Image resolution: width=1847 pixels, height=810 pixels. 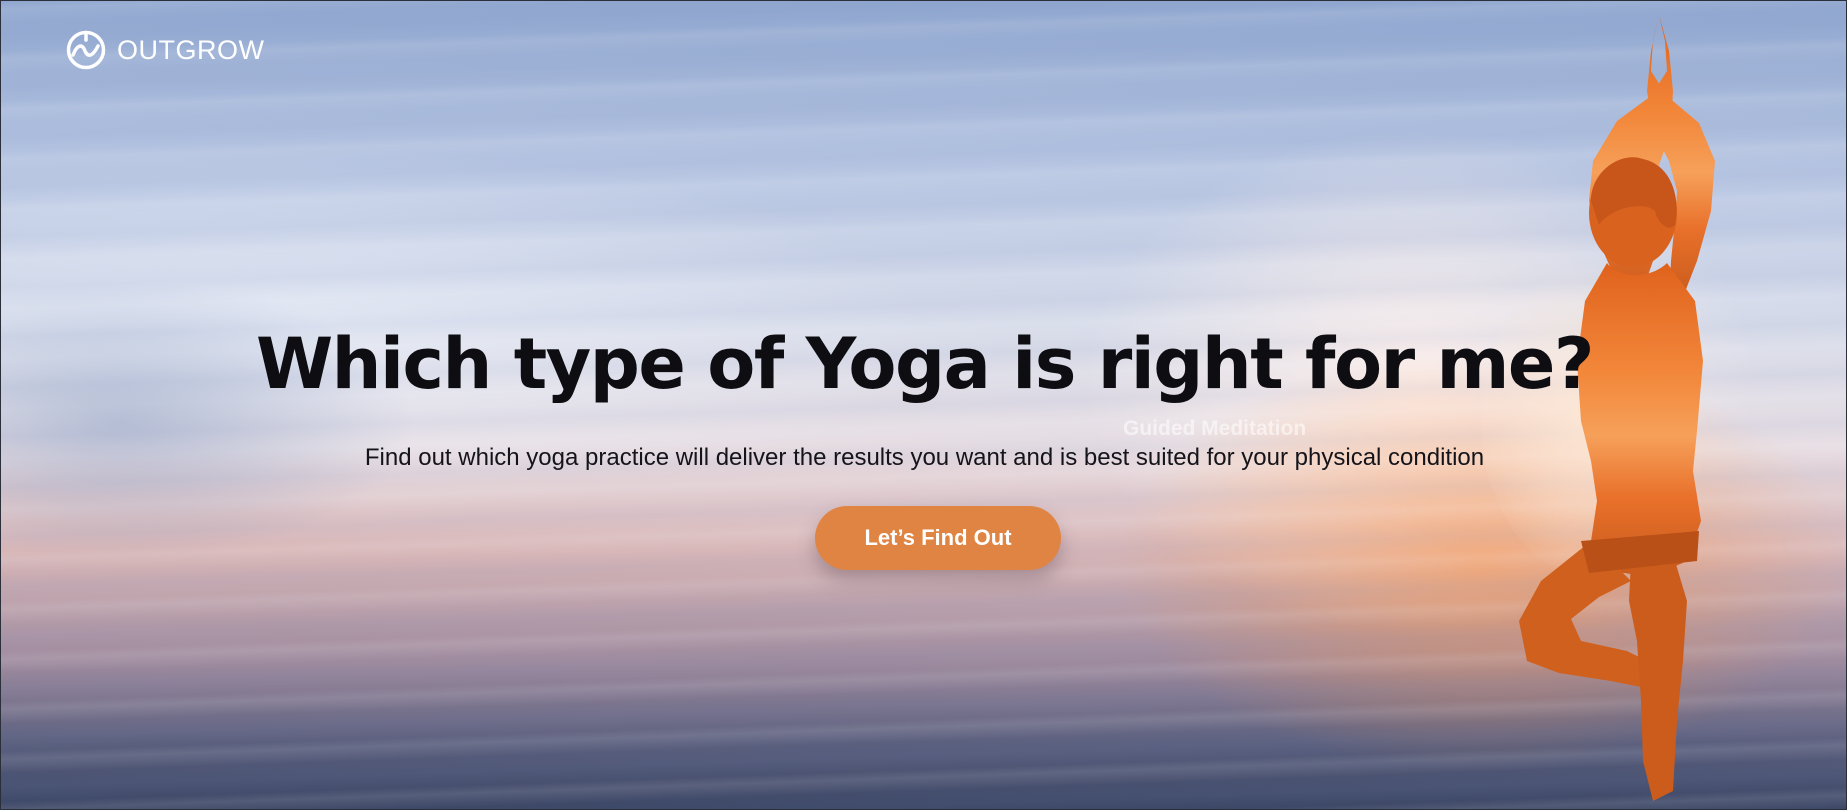 What do you see at coordinates (925, 364) in the screenshot?
I see `page-title: Which type of Yoga is right for me?` at bounding box center [925, 364].